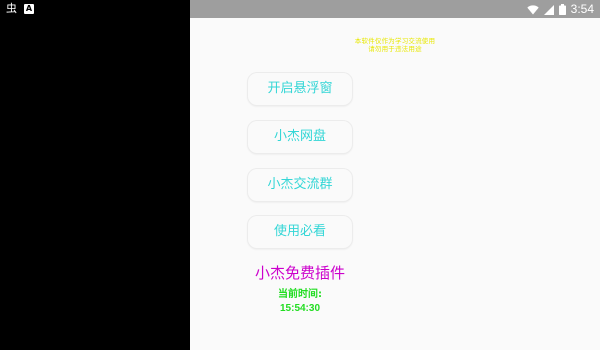 The height and width of the screenshot is (350, 600). What do you see at coordinates (11, 8) in the screenshot?
I see `bug-icon: 虫` at bounding box center [11, 8].